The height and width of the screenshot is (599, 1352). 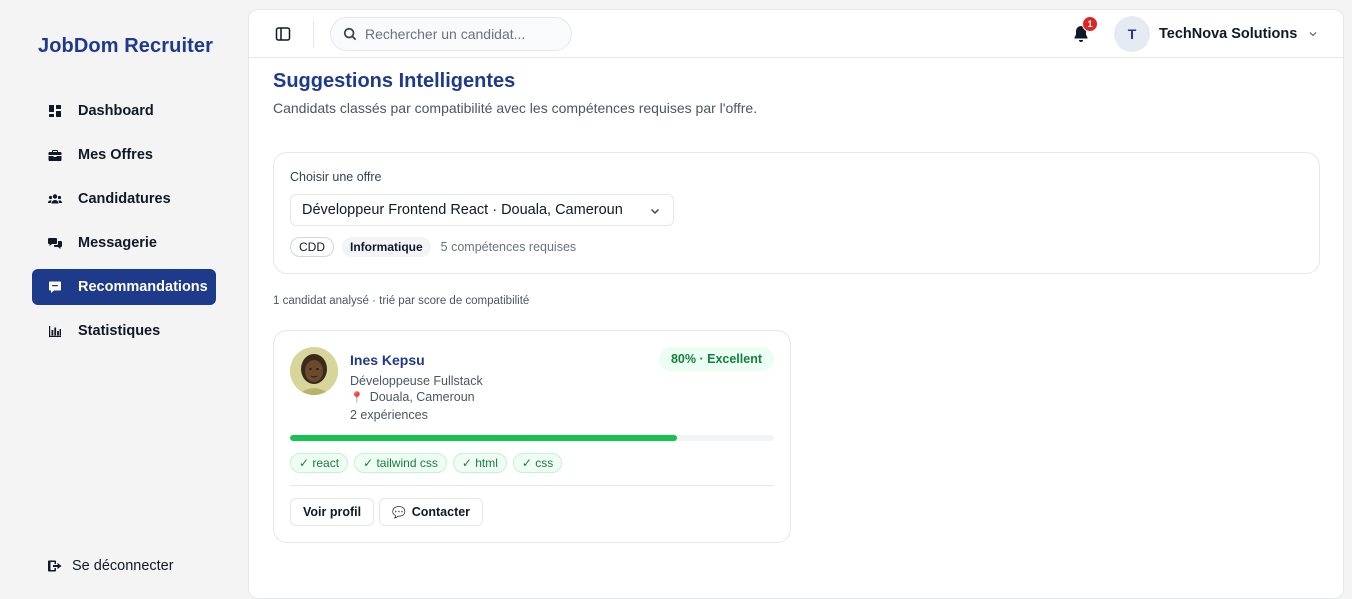 What do you see at coordinates (117, 243) in the screenshot?
I see `sidebar-item-label: Messagerie` at bounding box center [117, 243].